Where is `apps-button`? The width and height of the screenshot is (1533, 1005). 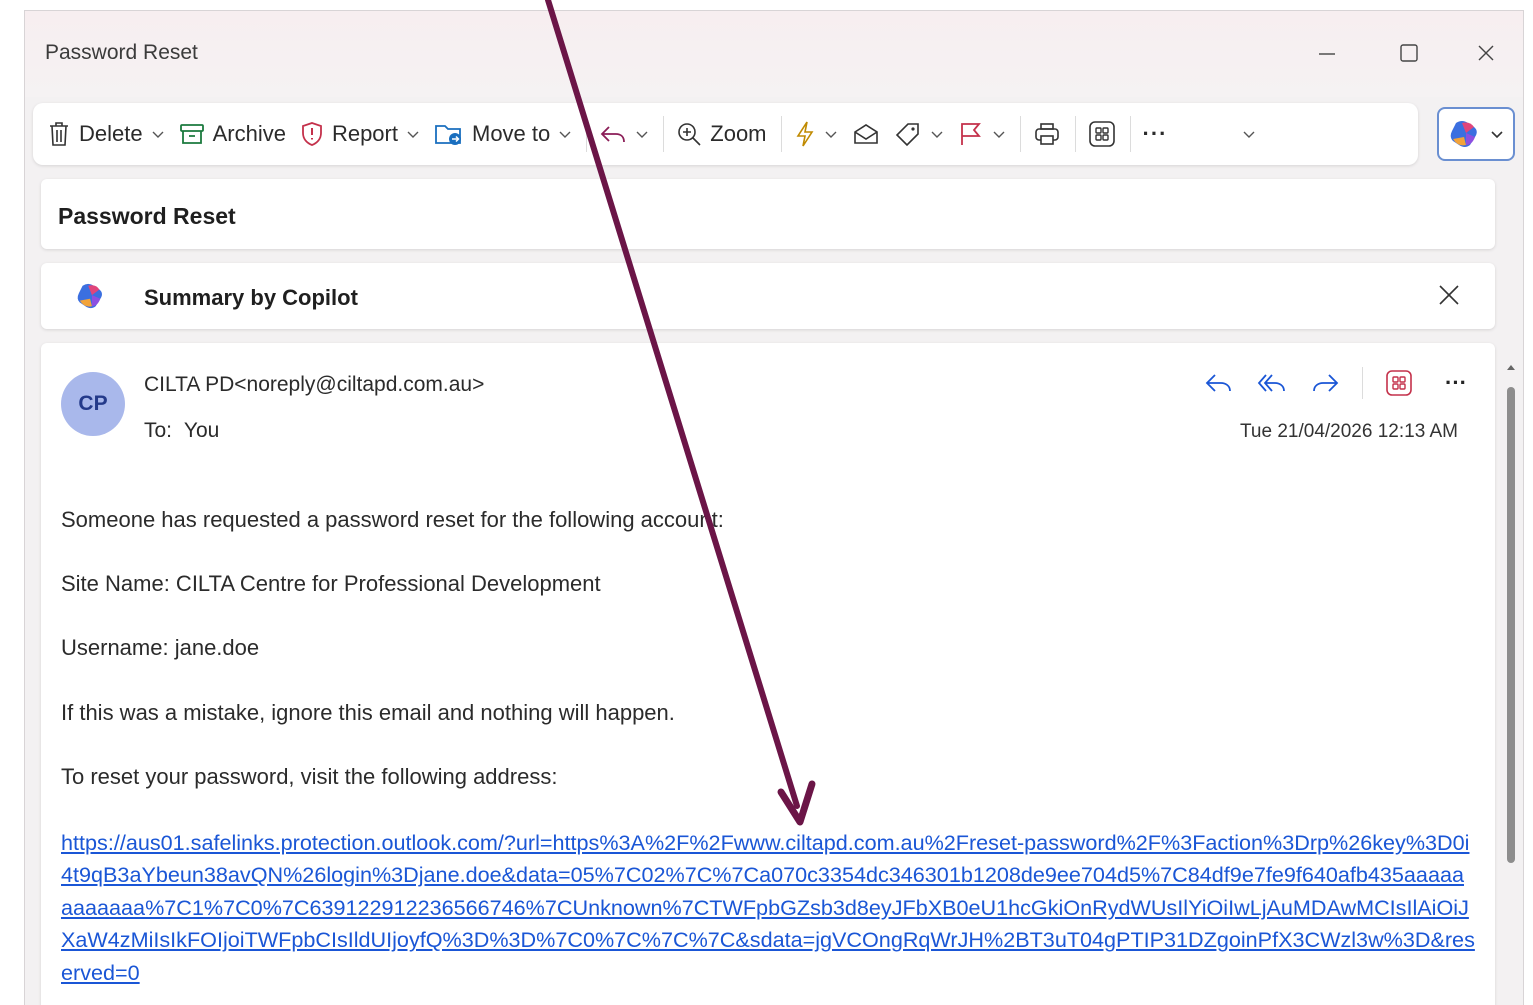
apps-button is located at coordinates (1102, 134).